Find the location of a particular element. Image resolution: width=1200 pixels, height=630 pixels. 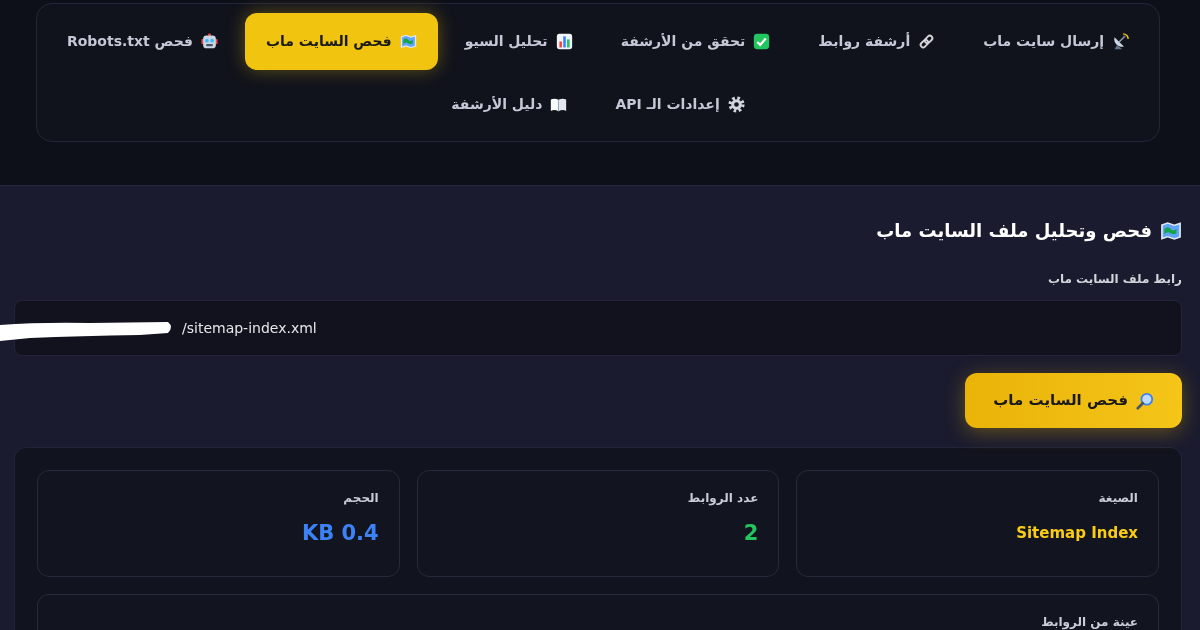

satellite-dish-icon is located at coordinates (1121, 41).